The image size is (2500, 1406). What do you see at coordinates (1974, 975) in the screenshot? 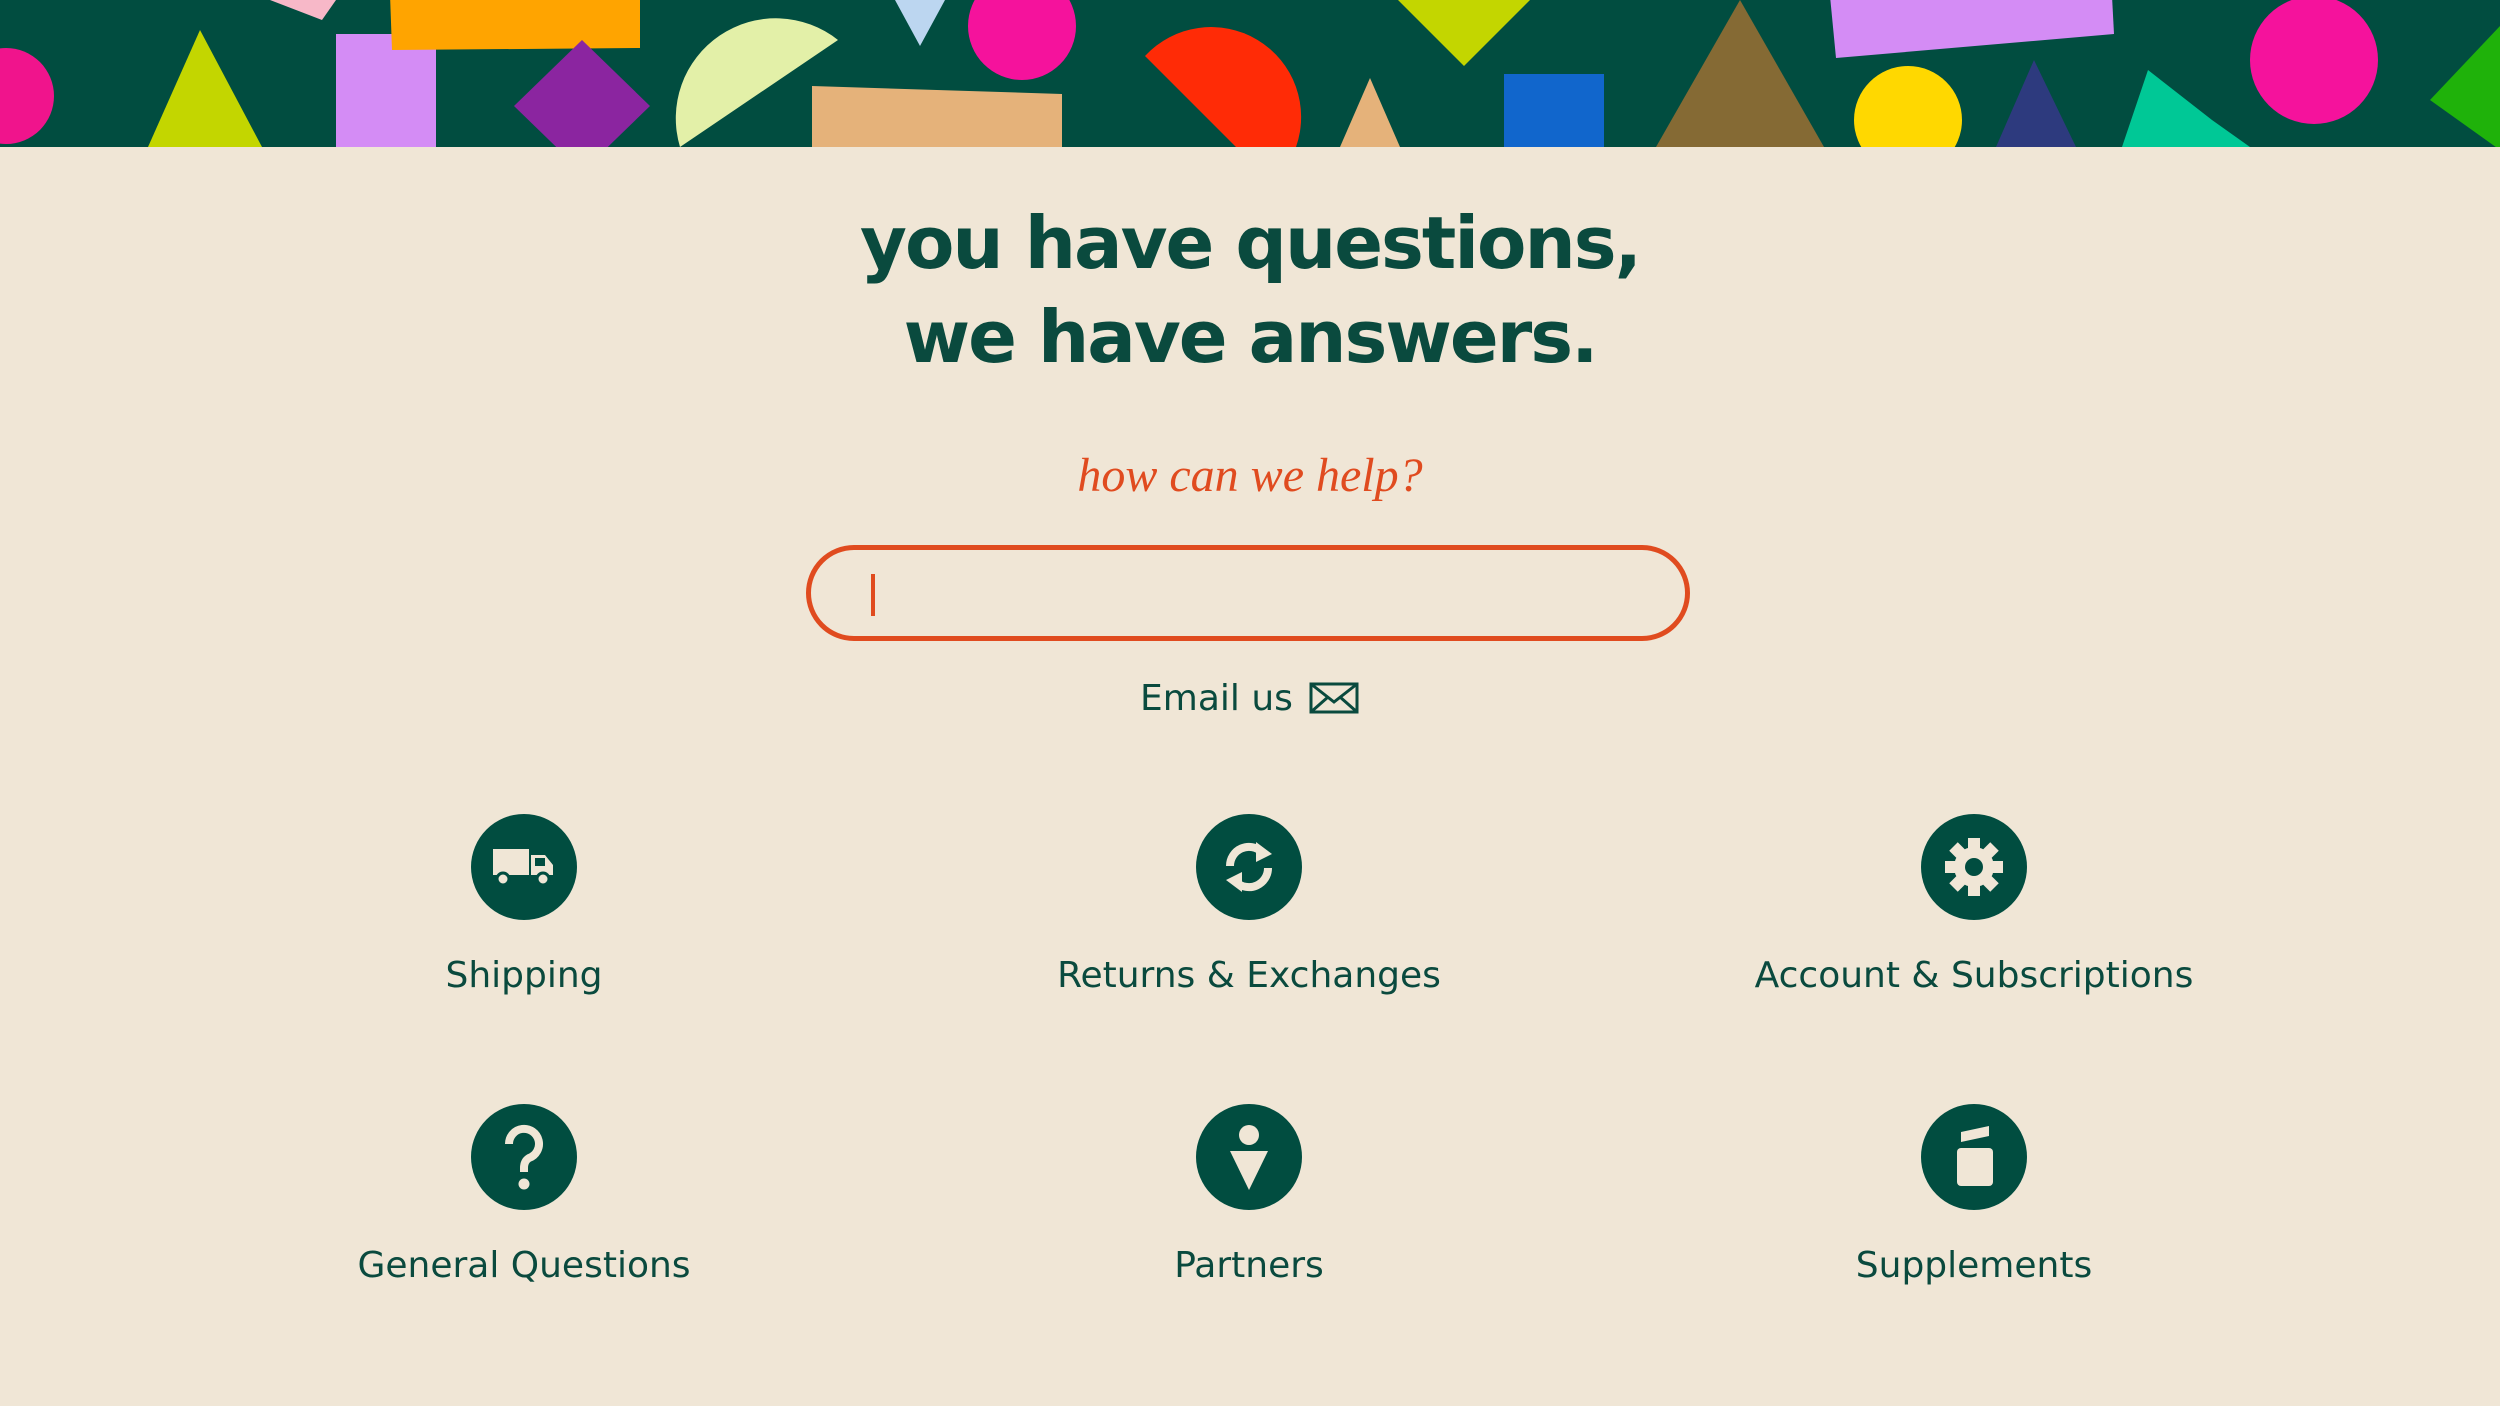
I see `category-label: Account & Subscriptions` at bounding box center [1974, 975].